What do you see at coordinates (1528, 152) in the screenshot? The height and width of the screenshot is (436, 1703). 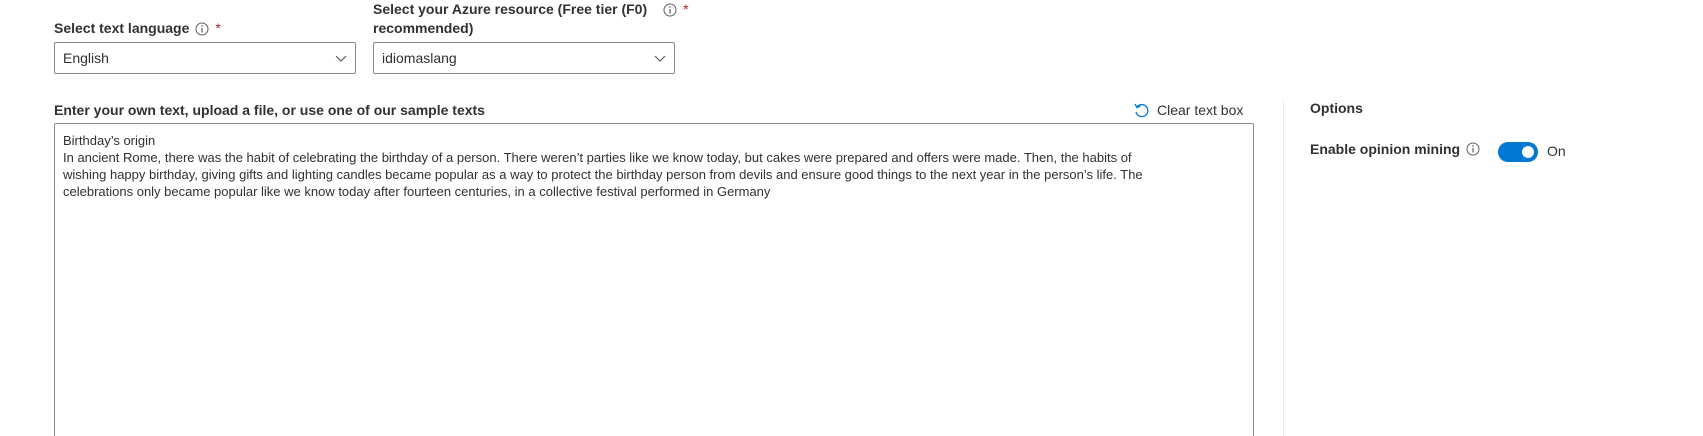 I see `toggle-knob` at bounding box center [1528, 152].